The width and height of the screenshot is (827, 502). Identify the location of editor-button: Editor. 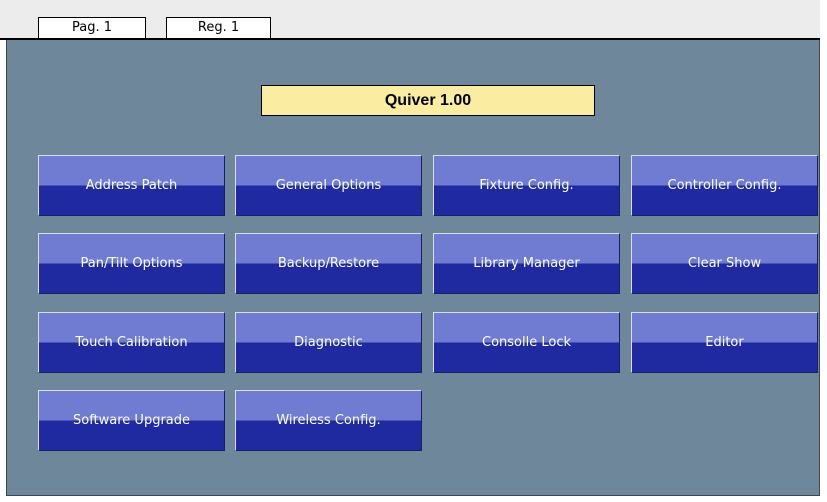
(724, 342).